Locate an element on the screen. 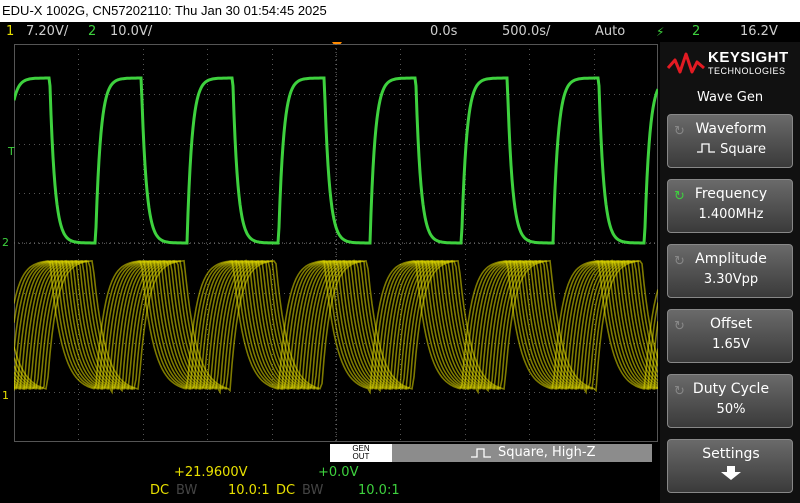 This screenshot has width=800, height=503. wavegen-status-row: GEN OUT Square, High-Z is located at coordinates (336, 454).